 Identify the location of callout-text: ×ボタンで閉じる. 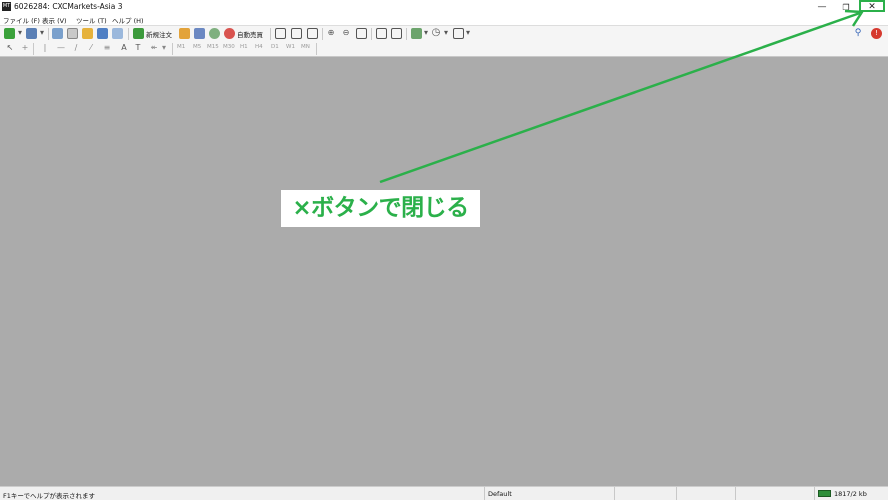
(380, 208).